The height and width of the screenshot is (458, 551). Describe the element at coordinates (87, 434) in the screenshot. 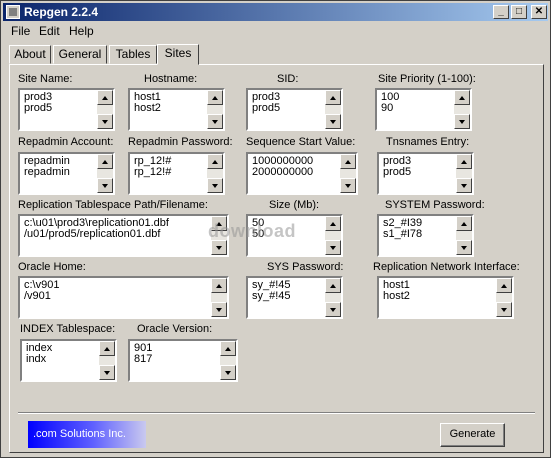

I see `company-logo: .com Solutions Inc.` at that location.